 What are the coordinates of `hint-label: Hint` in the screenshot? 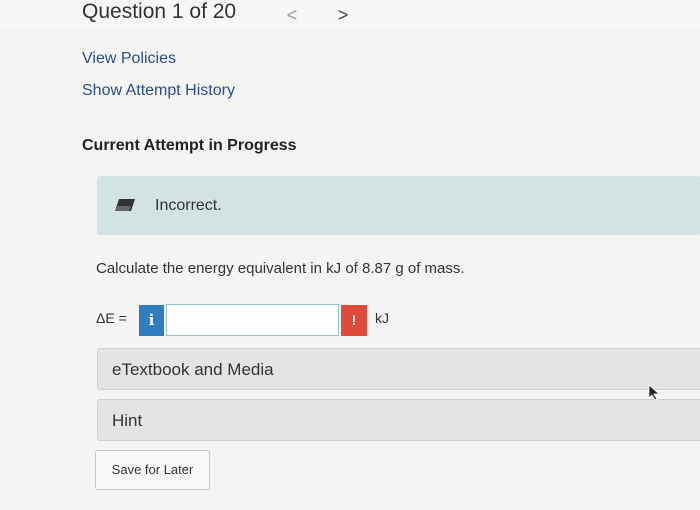 It's located at (127, 420).